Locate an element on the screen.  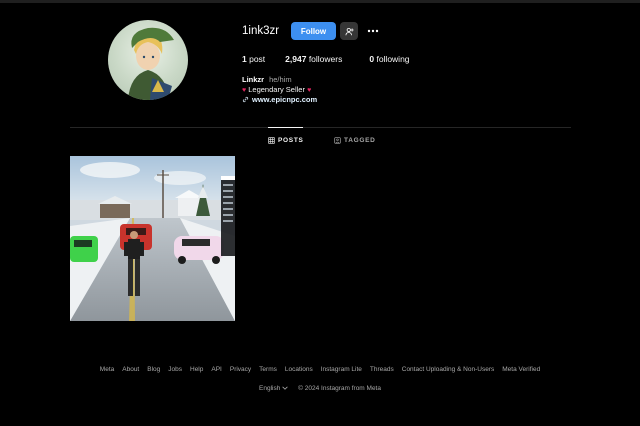
profile-full-name: Linkzr he/him is located at coordinates (267, 79).